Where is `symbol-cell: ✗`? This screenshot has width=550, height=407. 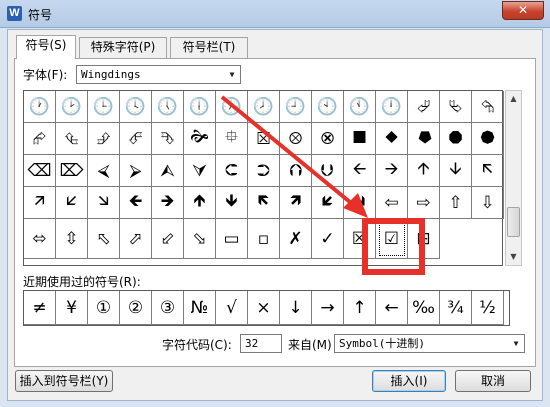 symbol-cell: ✗ is located at coordinates (296, 239).